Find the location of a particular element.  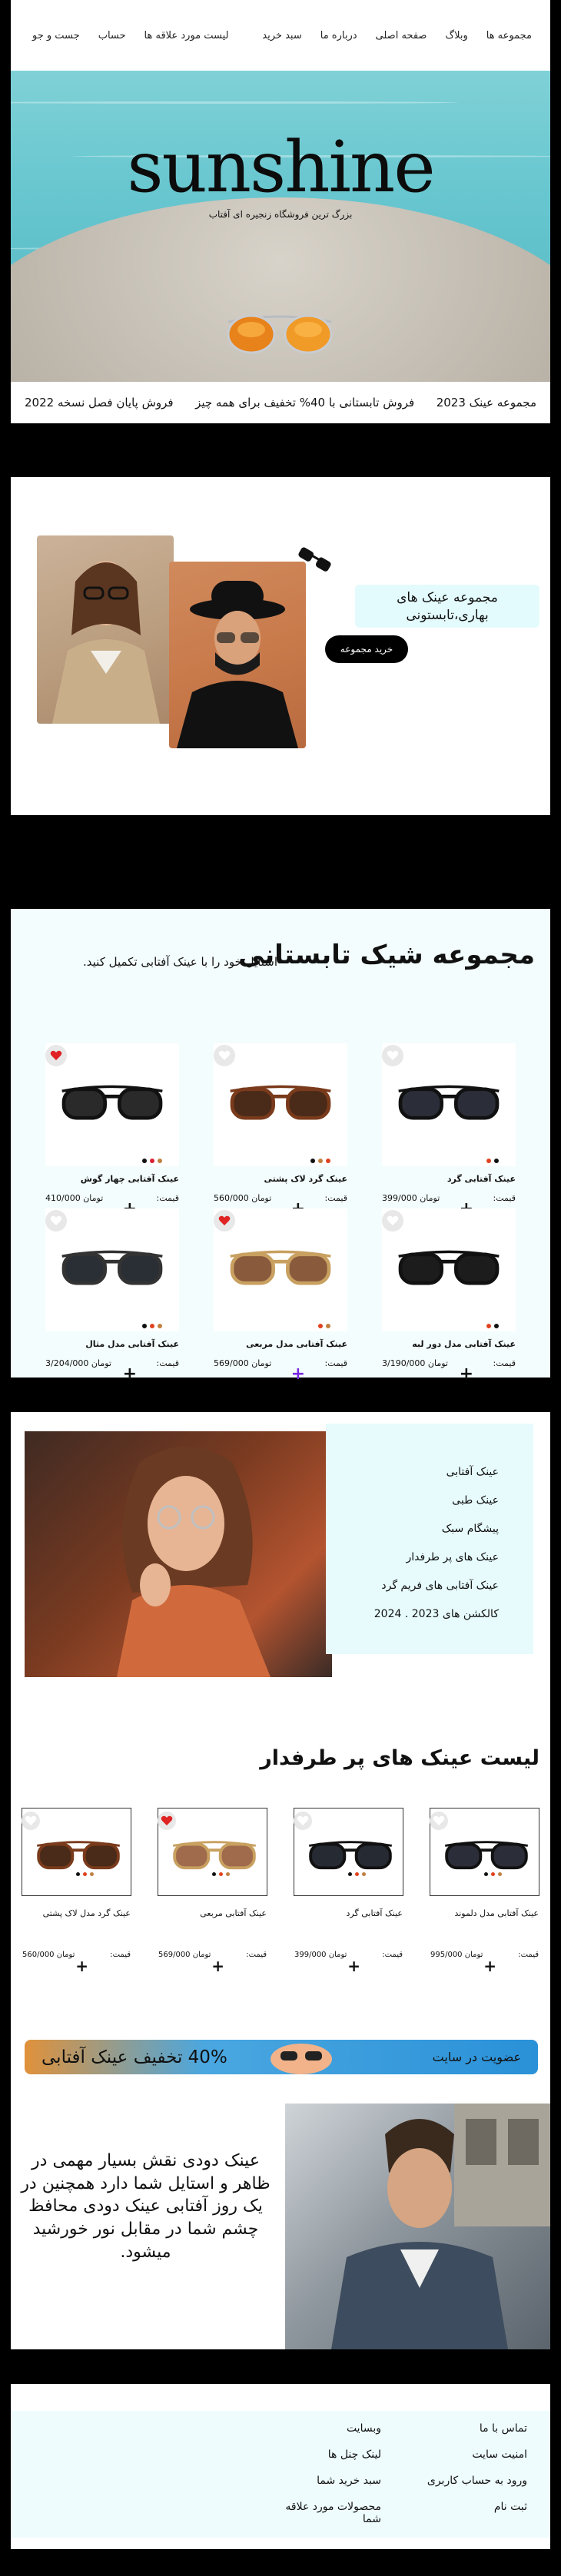

ticker-item: فروش پایان فصل نسخه 2022 is located at coordinates (99, 402).